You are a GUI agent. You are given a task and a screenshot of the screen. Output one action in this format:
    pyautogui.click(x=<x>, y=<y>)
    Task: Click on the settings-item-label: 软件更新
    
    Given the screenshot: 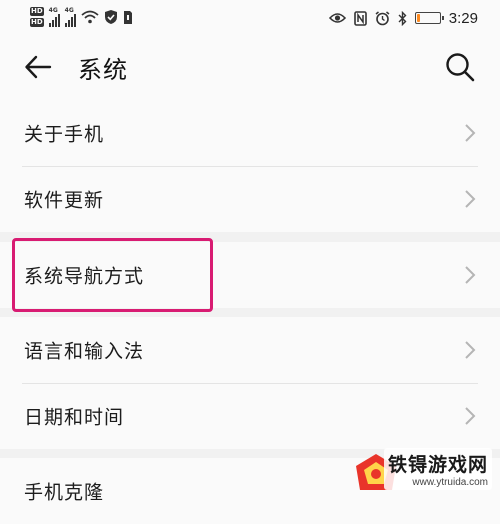 What is the action you would take?
    pyautogui.click(x=64, y=200)
    